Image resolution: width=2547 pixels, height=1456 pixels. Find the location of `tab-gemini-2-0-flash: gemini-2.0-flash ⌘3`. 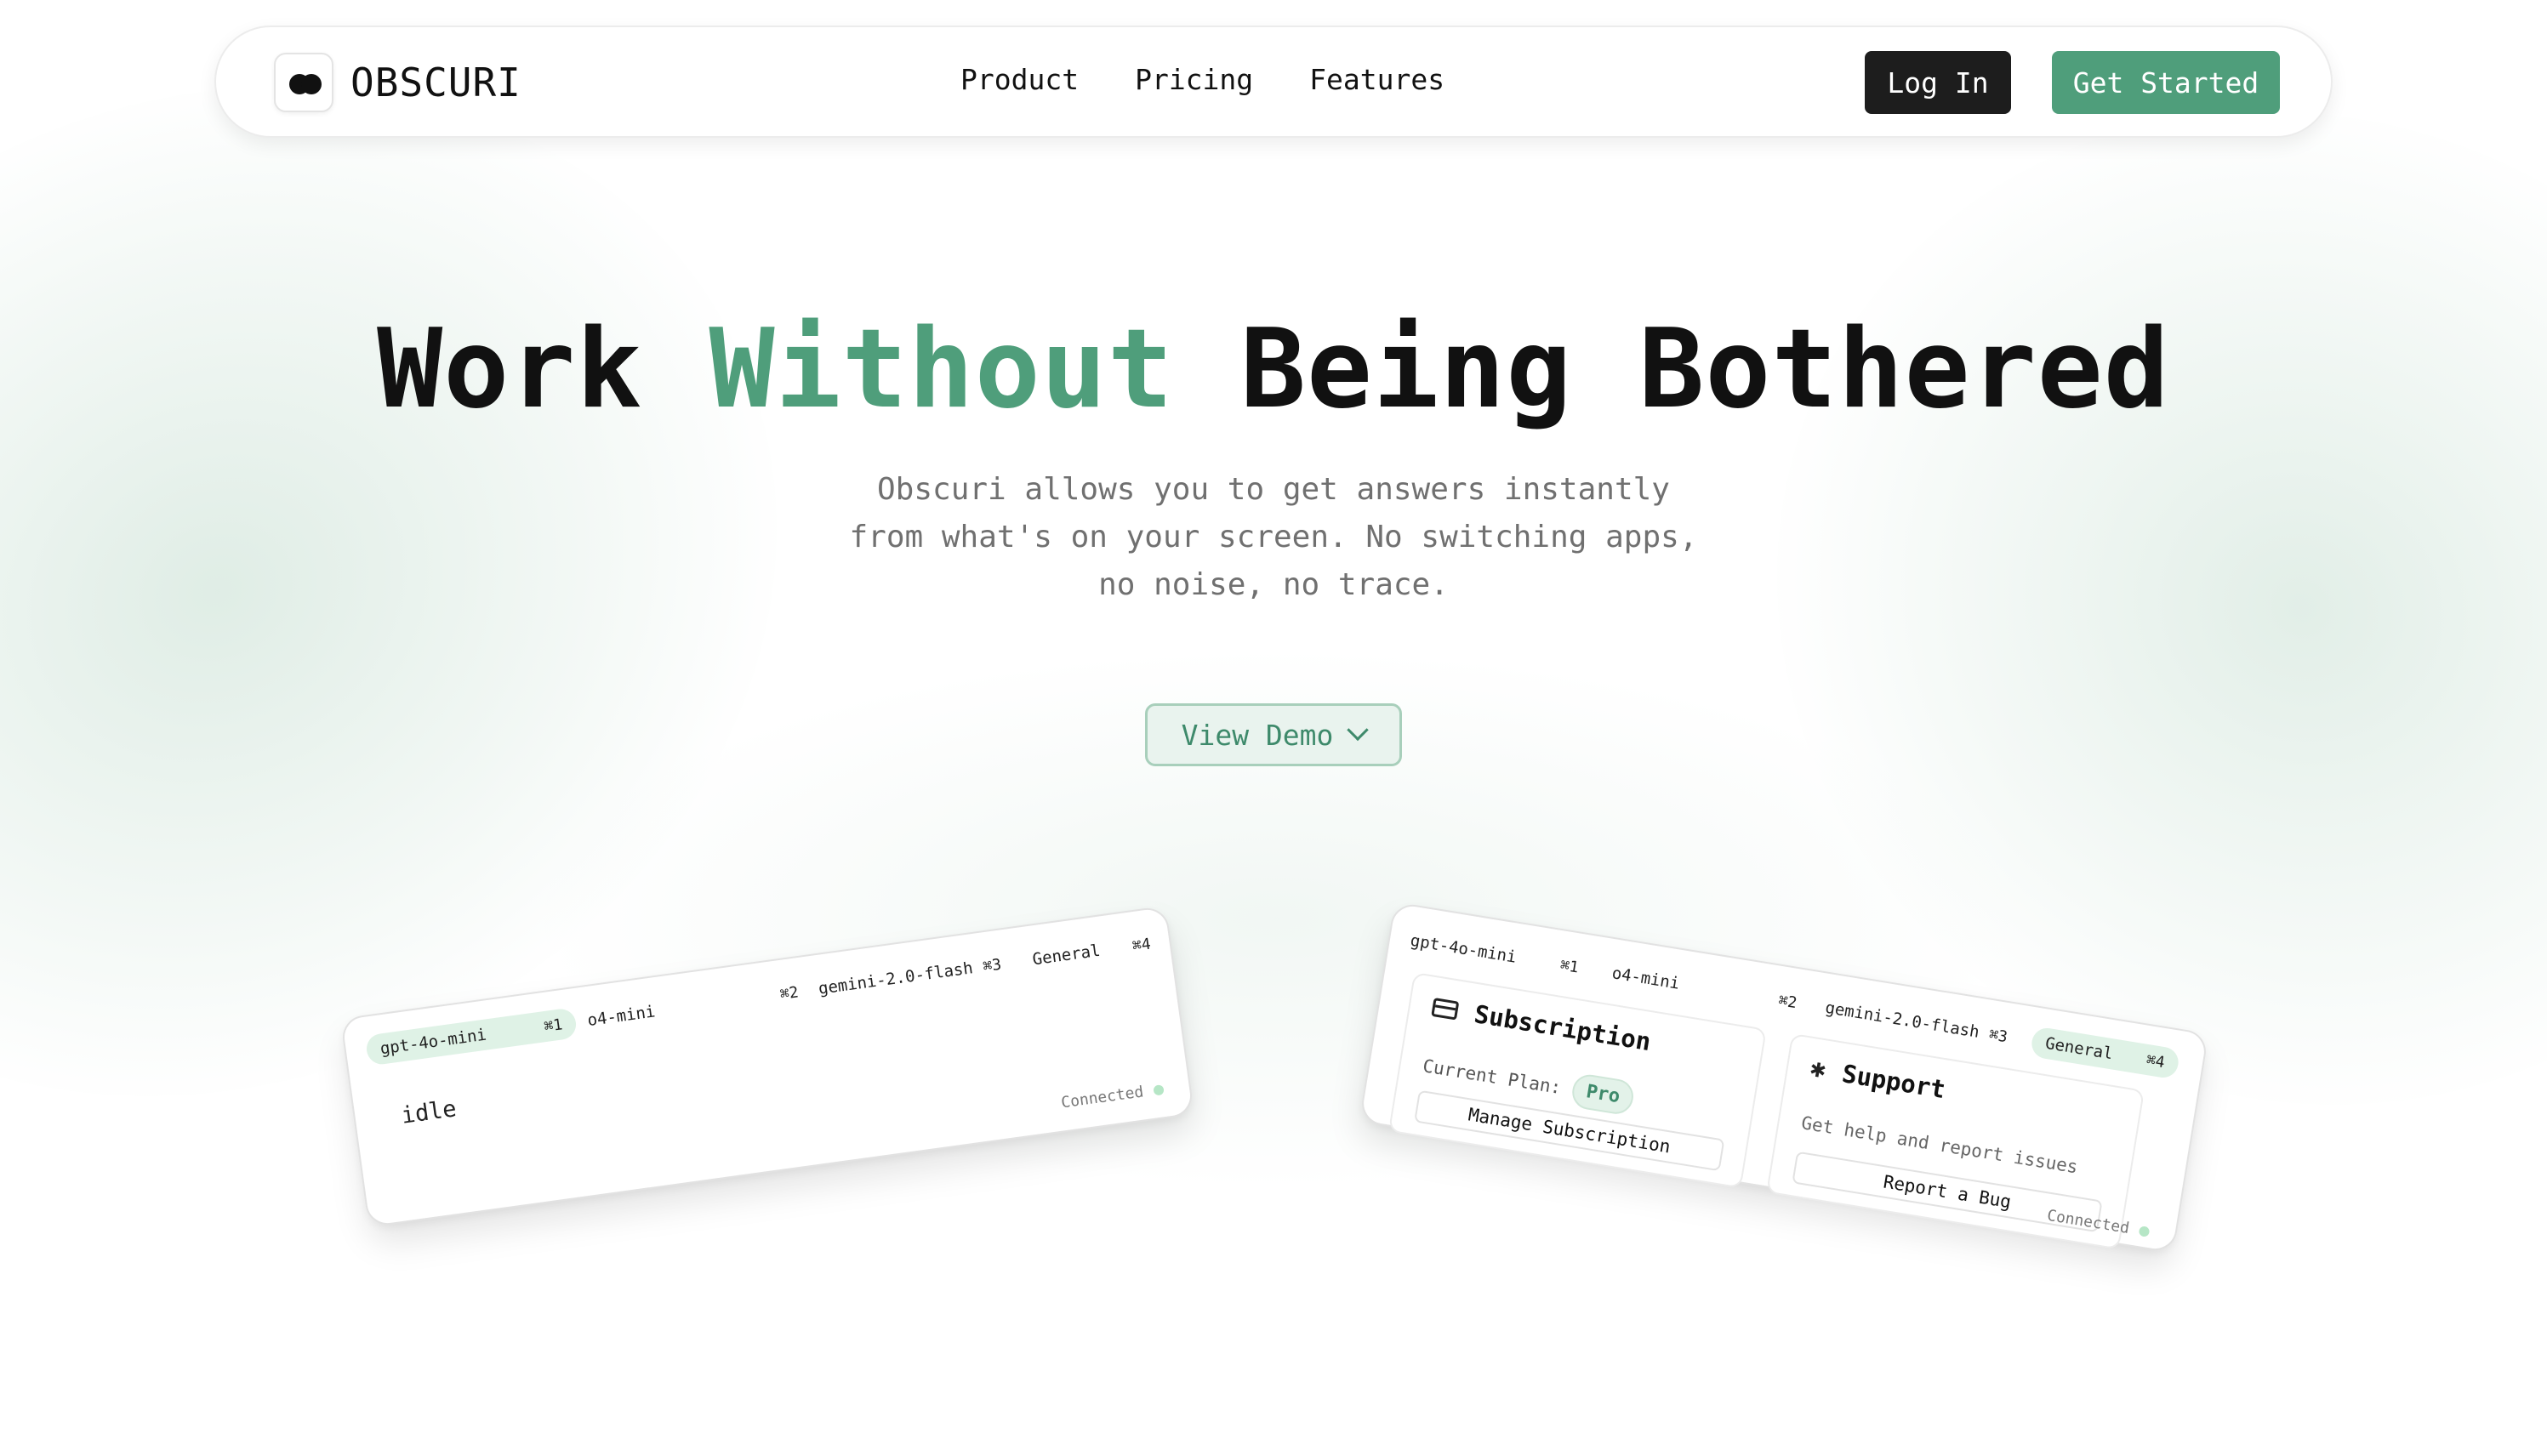

tab-gemini-2-0-flash: gemini-2.0-flash ⌘3 is located at coordinates (916, 975).